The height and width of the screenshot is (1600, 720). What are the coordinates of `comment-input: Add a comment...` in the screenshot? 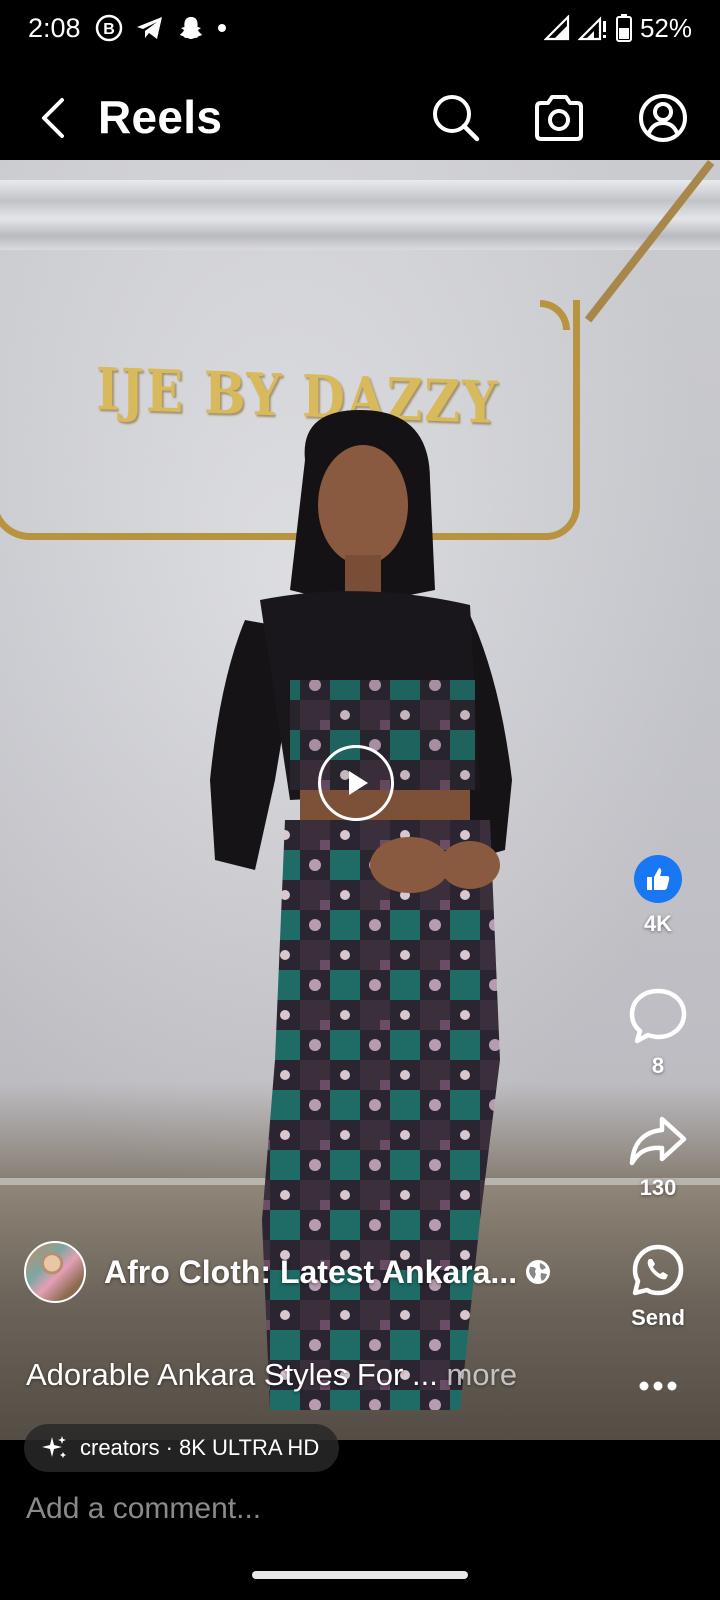 It's located at (143, 1509).